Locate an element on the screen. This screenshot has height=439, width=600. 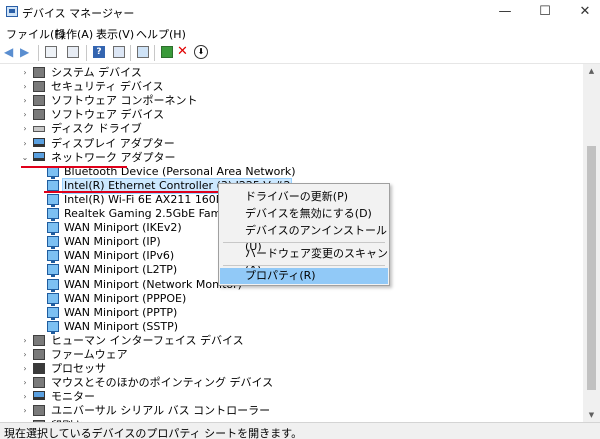
tree-category: › ソフトウェア コンポーネント is located at coordinates (291, 101).